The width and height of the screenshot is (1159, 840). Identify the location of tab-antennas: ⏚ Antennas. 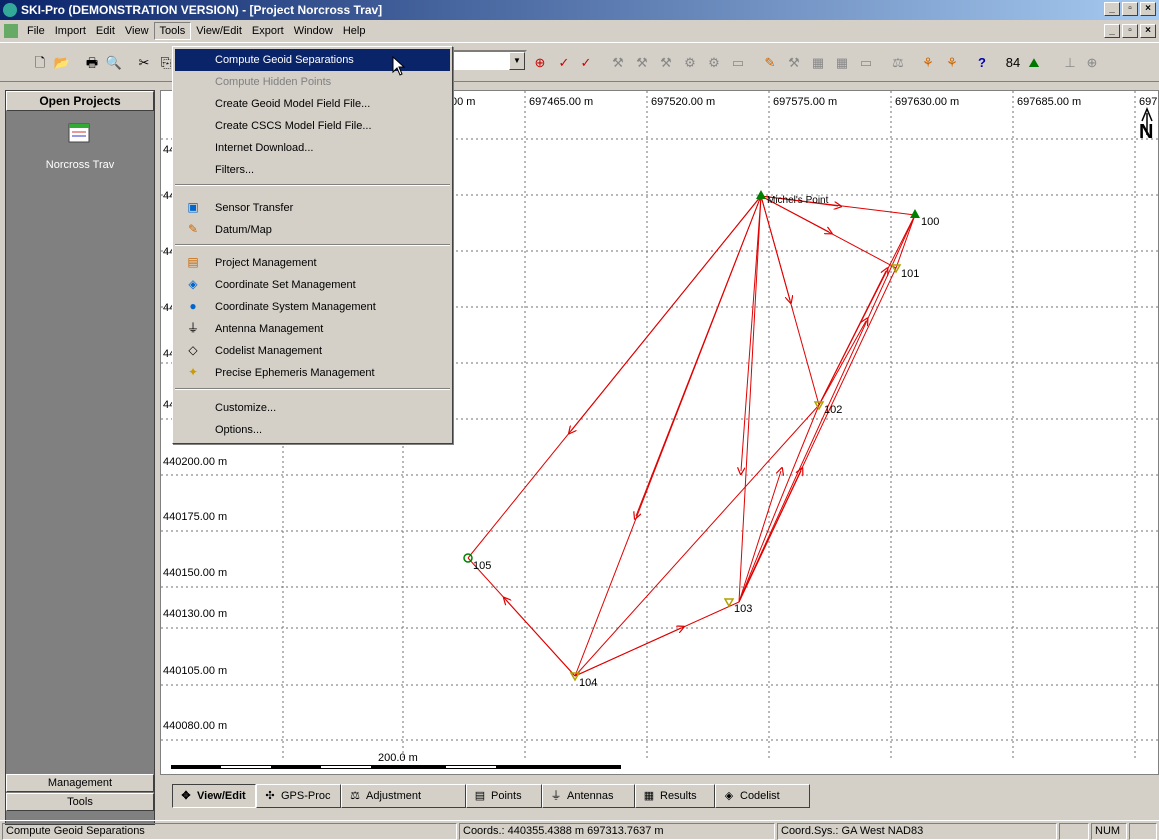
(588, 796).